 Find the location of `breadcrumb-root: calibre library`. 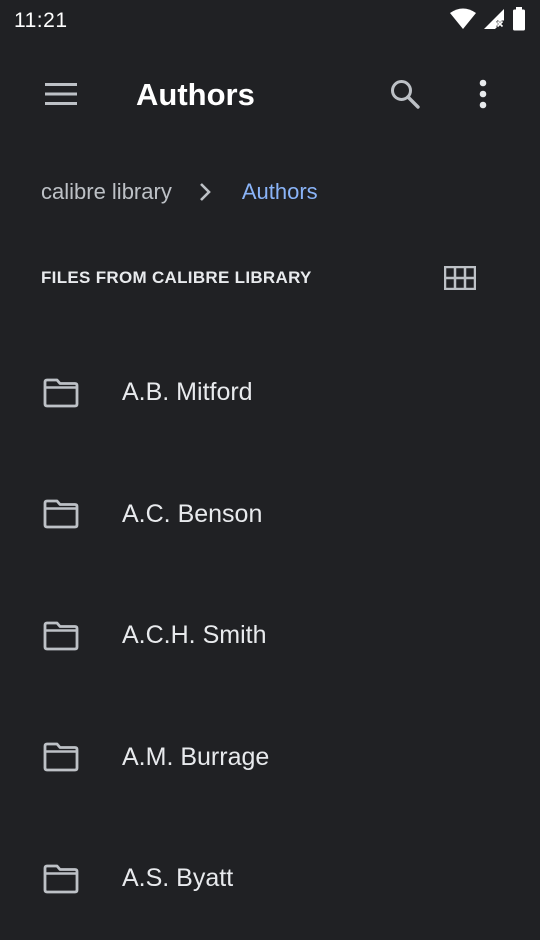

breadcrumb-root: calibre library is located at coordinates (106, 192).